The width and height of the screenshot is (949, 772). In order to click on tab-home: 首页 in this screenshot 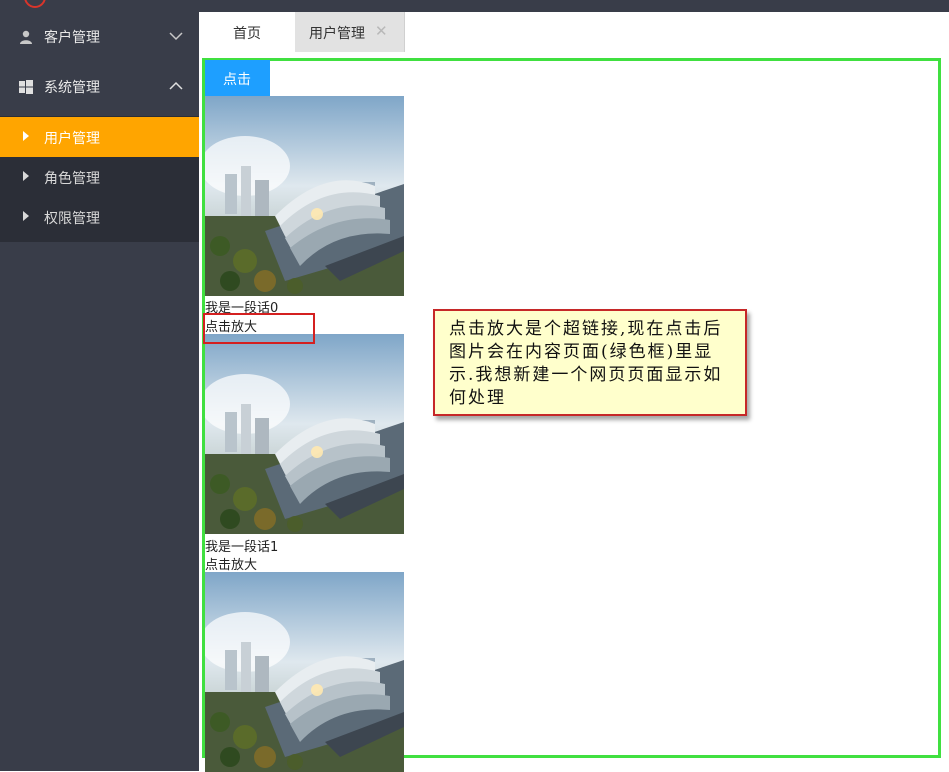, I will do `click(247, 32)`.